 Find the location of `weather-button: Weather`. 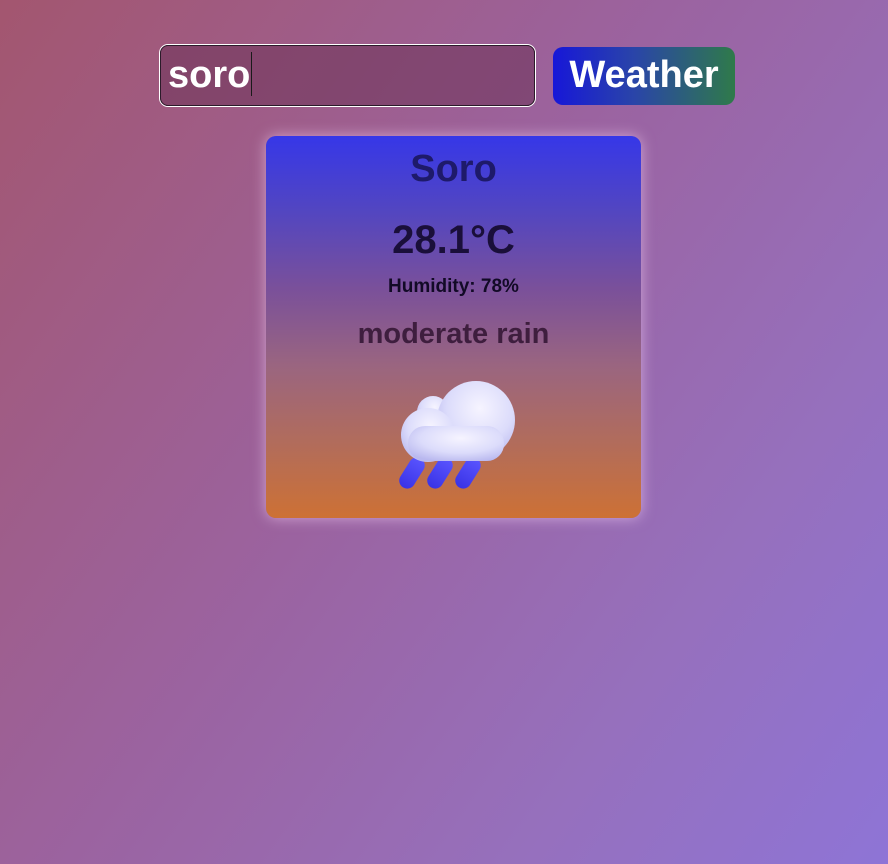

weather-button: Weather is located at coordinates (644, 76).